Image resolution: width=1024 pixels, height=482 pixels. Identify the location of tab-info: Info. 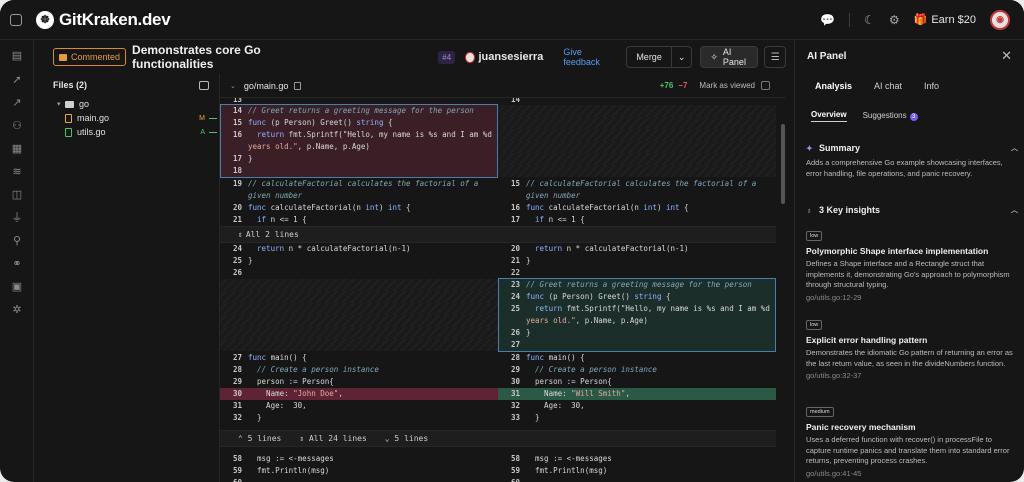
(931, 86).